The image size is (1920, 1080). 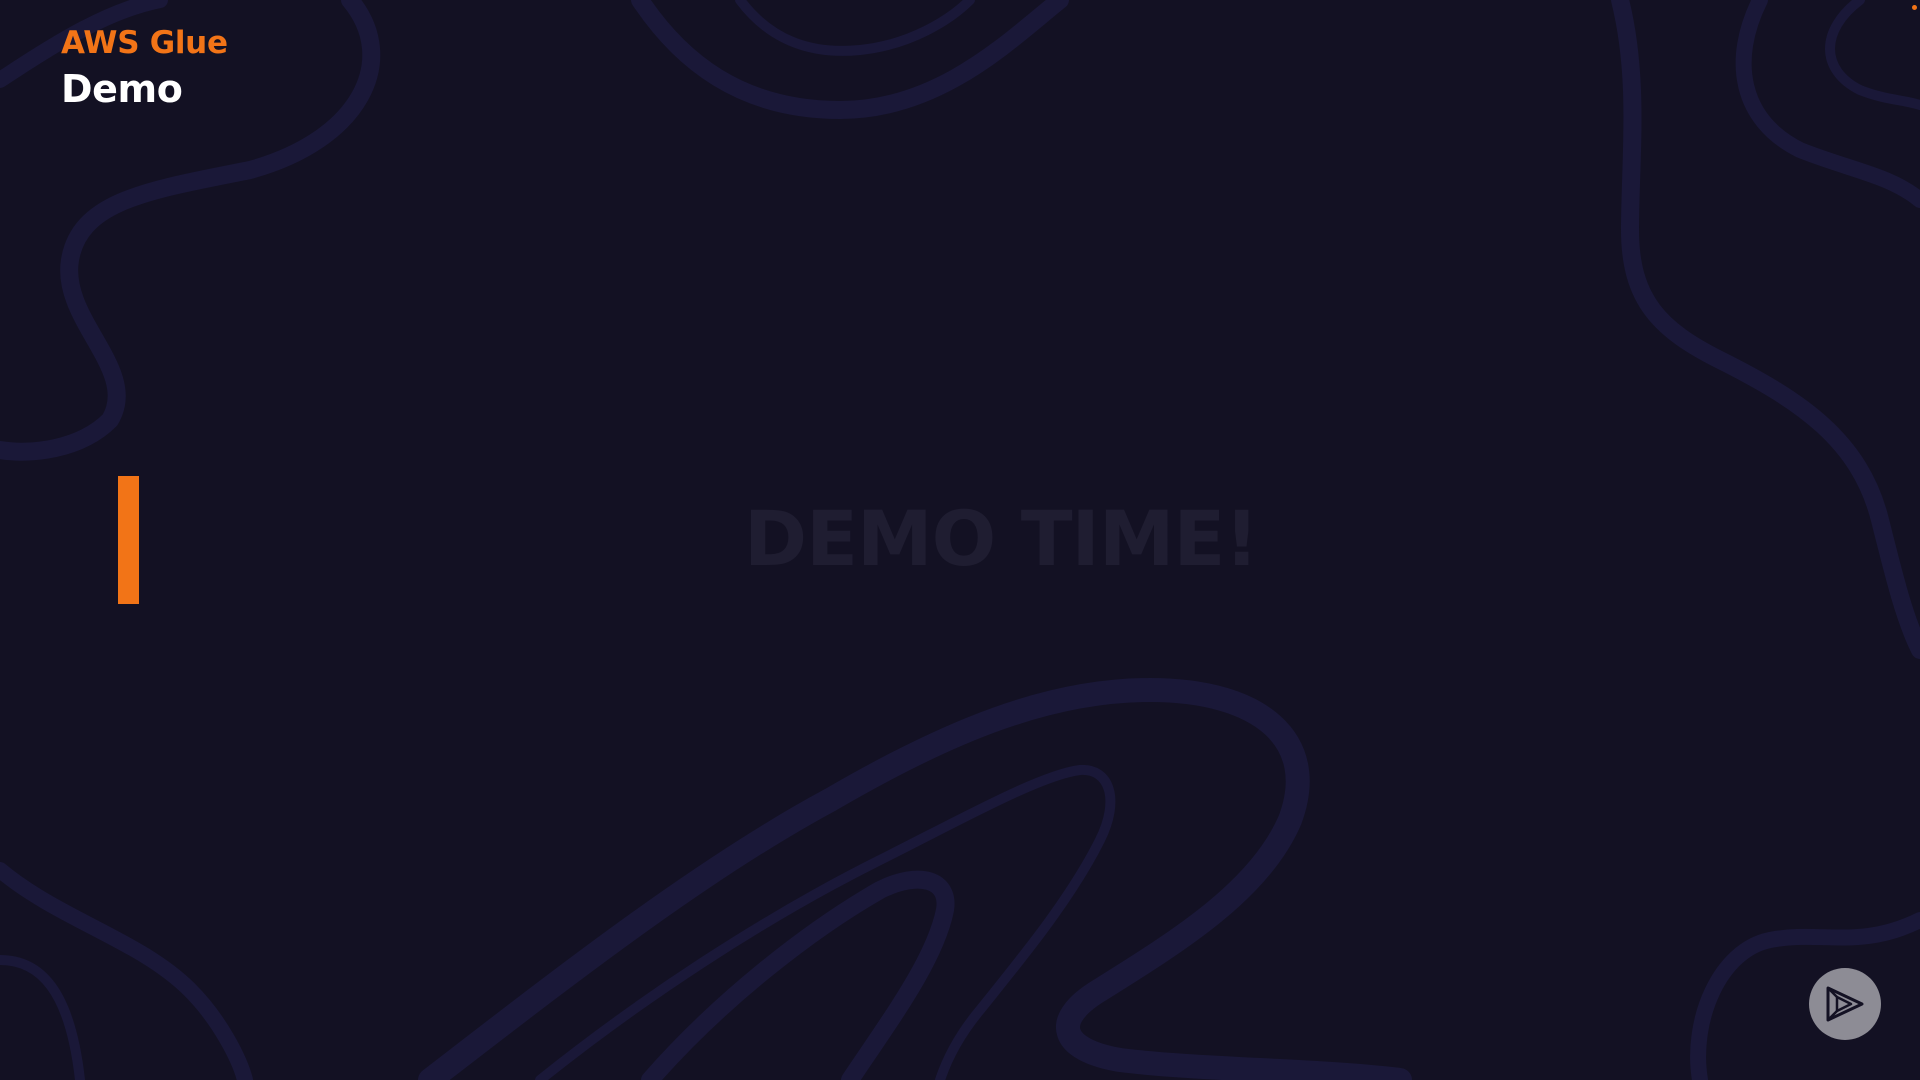 What do you see at coordinates (1001, 538) in the screenshot?
I see `demo-time-text: DEMO TIME!` at bounding box center [1001, 538].